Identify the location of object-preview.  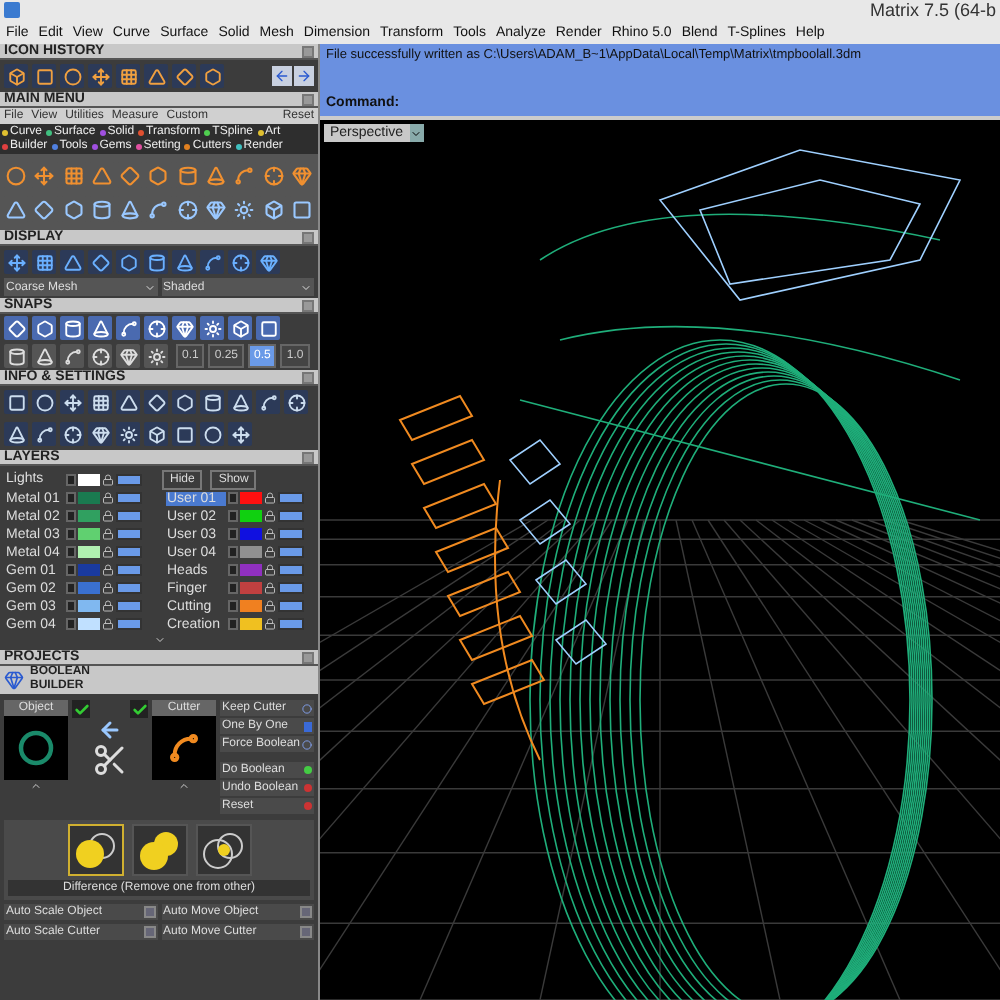
(36, 748).